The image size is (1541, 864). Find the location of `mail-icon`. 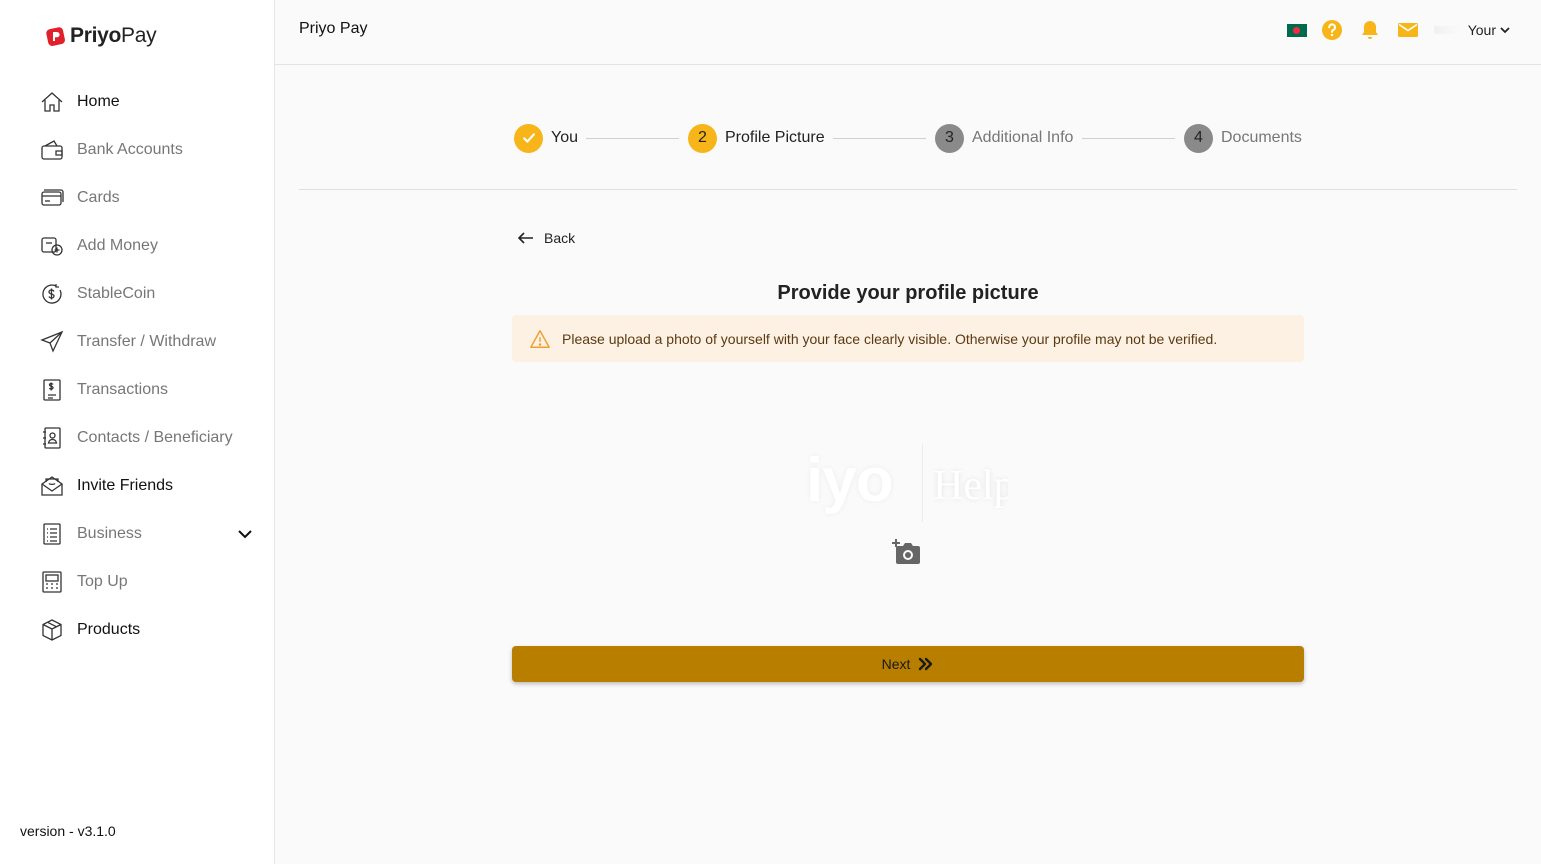

mail-icon is located at coordinates (1408, 30).